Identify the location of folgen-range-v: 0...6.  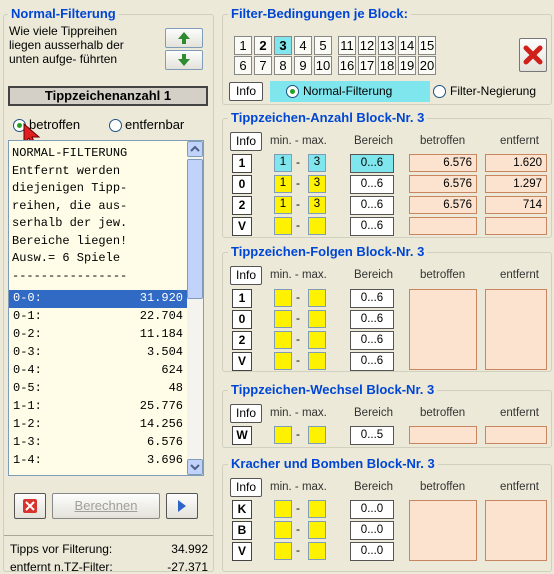
(372, 361).